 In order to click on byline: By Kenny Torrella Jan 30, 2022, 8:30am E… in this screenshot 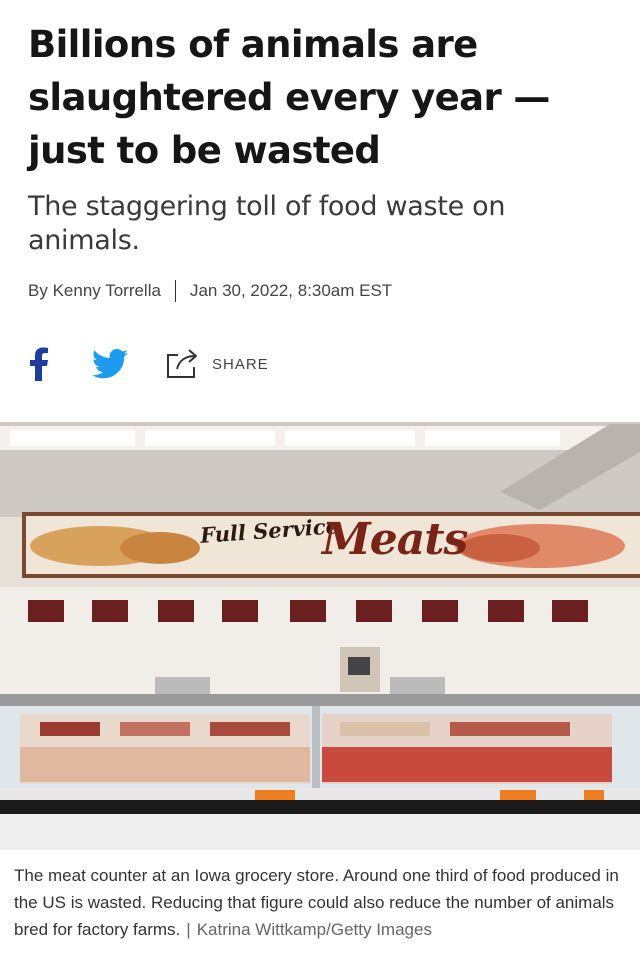, I will do `click(210, 291)`.